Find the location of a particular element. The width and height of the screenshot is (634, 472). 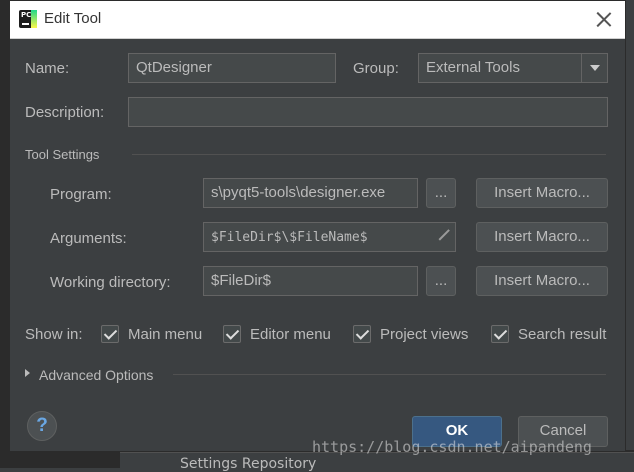

tool-settings-divider is located at coordinates (369, 154).